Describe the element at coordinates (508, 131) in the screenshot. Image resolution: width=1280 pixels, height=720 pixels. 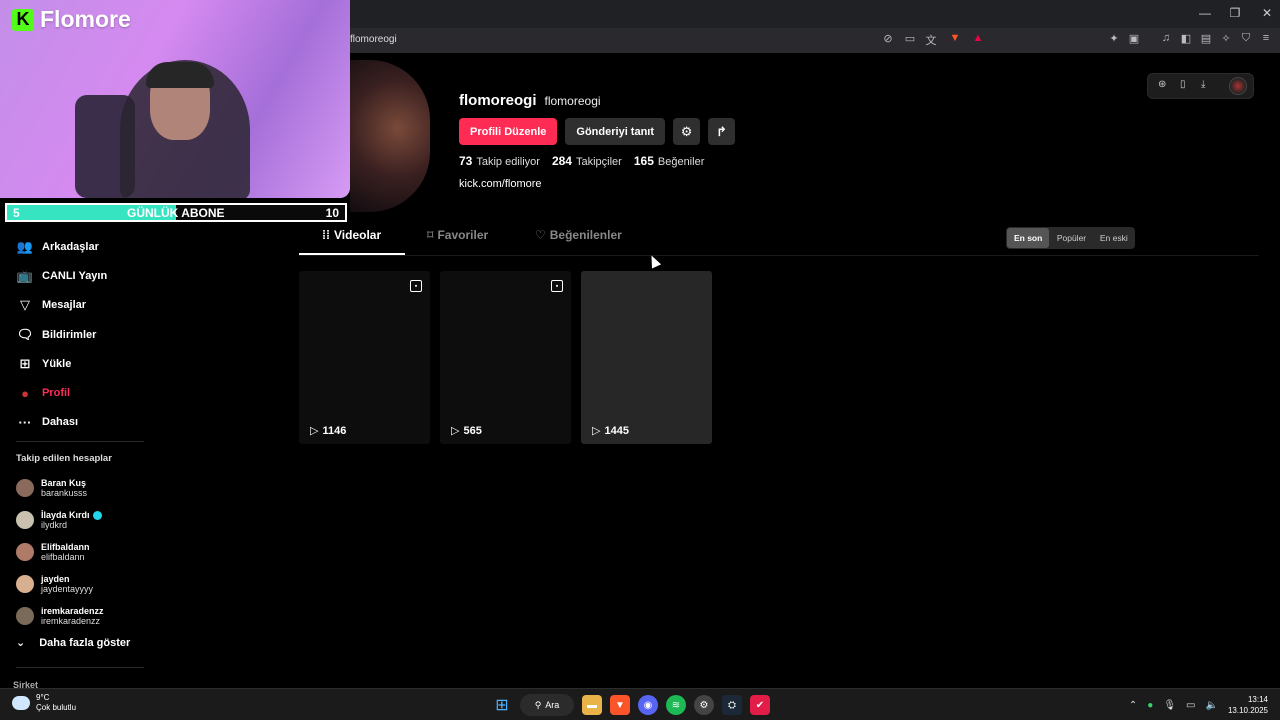
I see `edit-profile-button: Profili Düzenle` at that location.